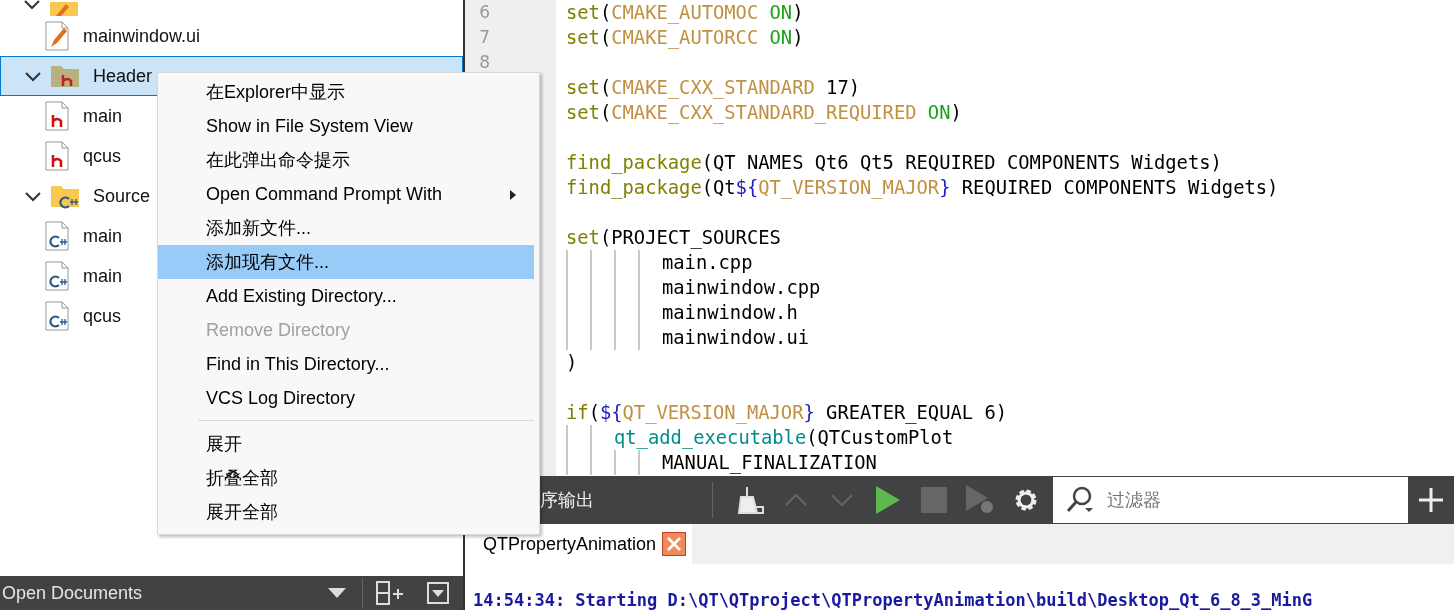 The image size is (1454, 610). Describe the element at coordinates (685, 38) in the screenshot. I see `code-line: set(CMAKE_AUTORCC ON)` at that location.